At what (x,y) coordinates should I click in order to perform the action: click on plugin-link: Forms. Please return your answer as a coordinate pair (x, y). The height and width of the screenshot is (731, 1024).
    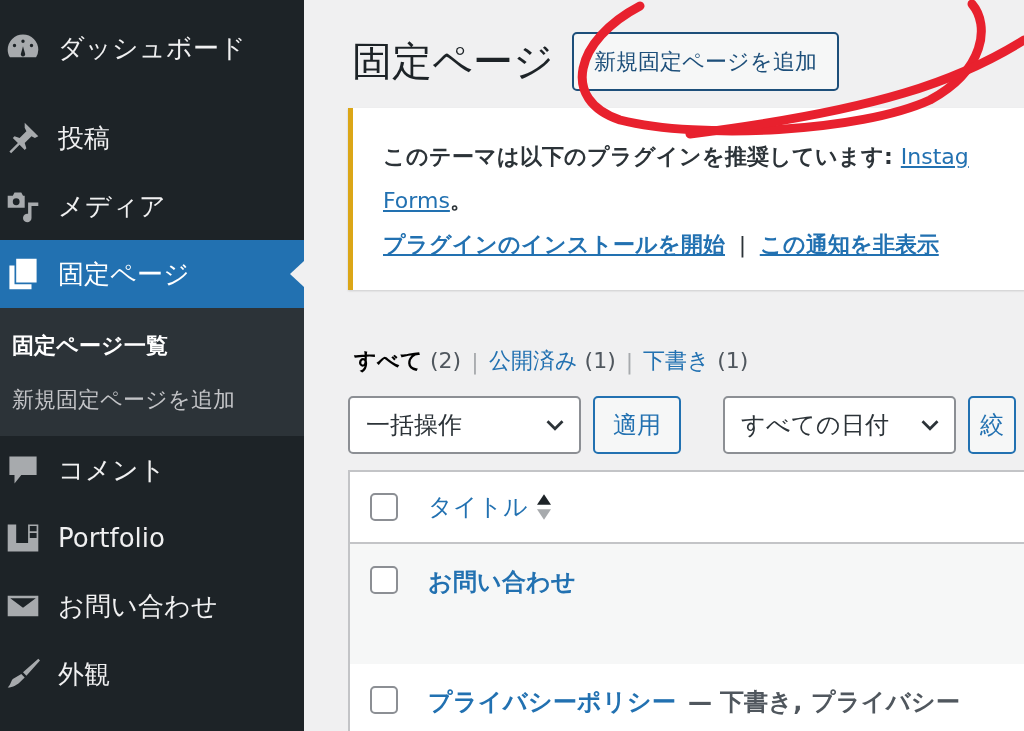
    Looking at the image, I should click on (416, 200).